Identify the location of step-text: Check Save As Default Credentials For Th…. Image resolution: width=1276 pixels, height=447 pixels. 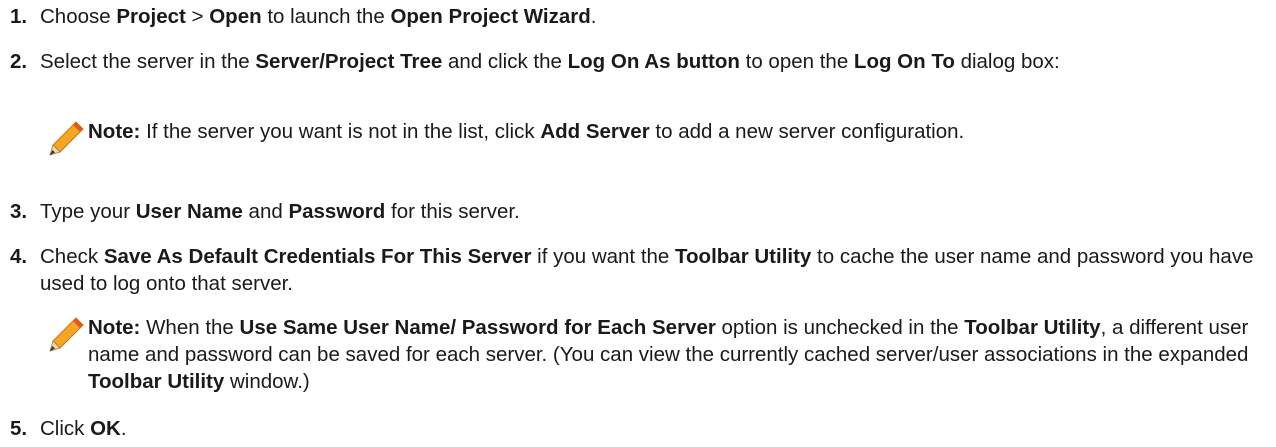
(647, 270).